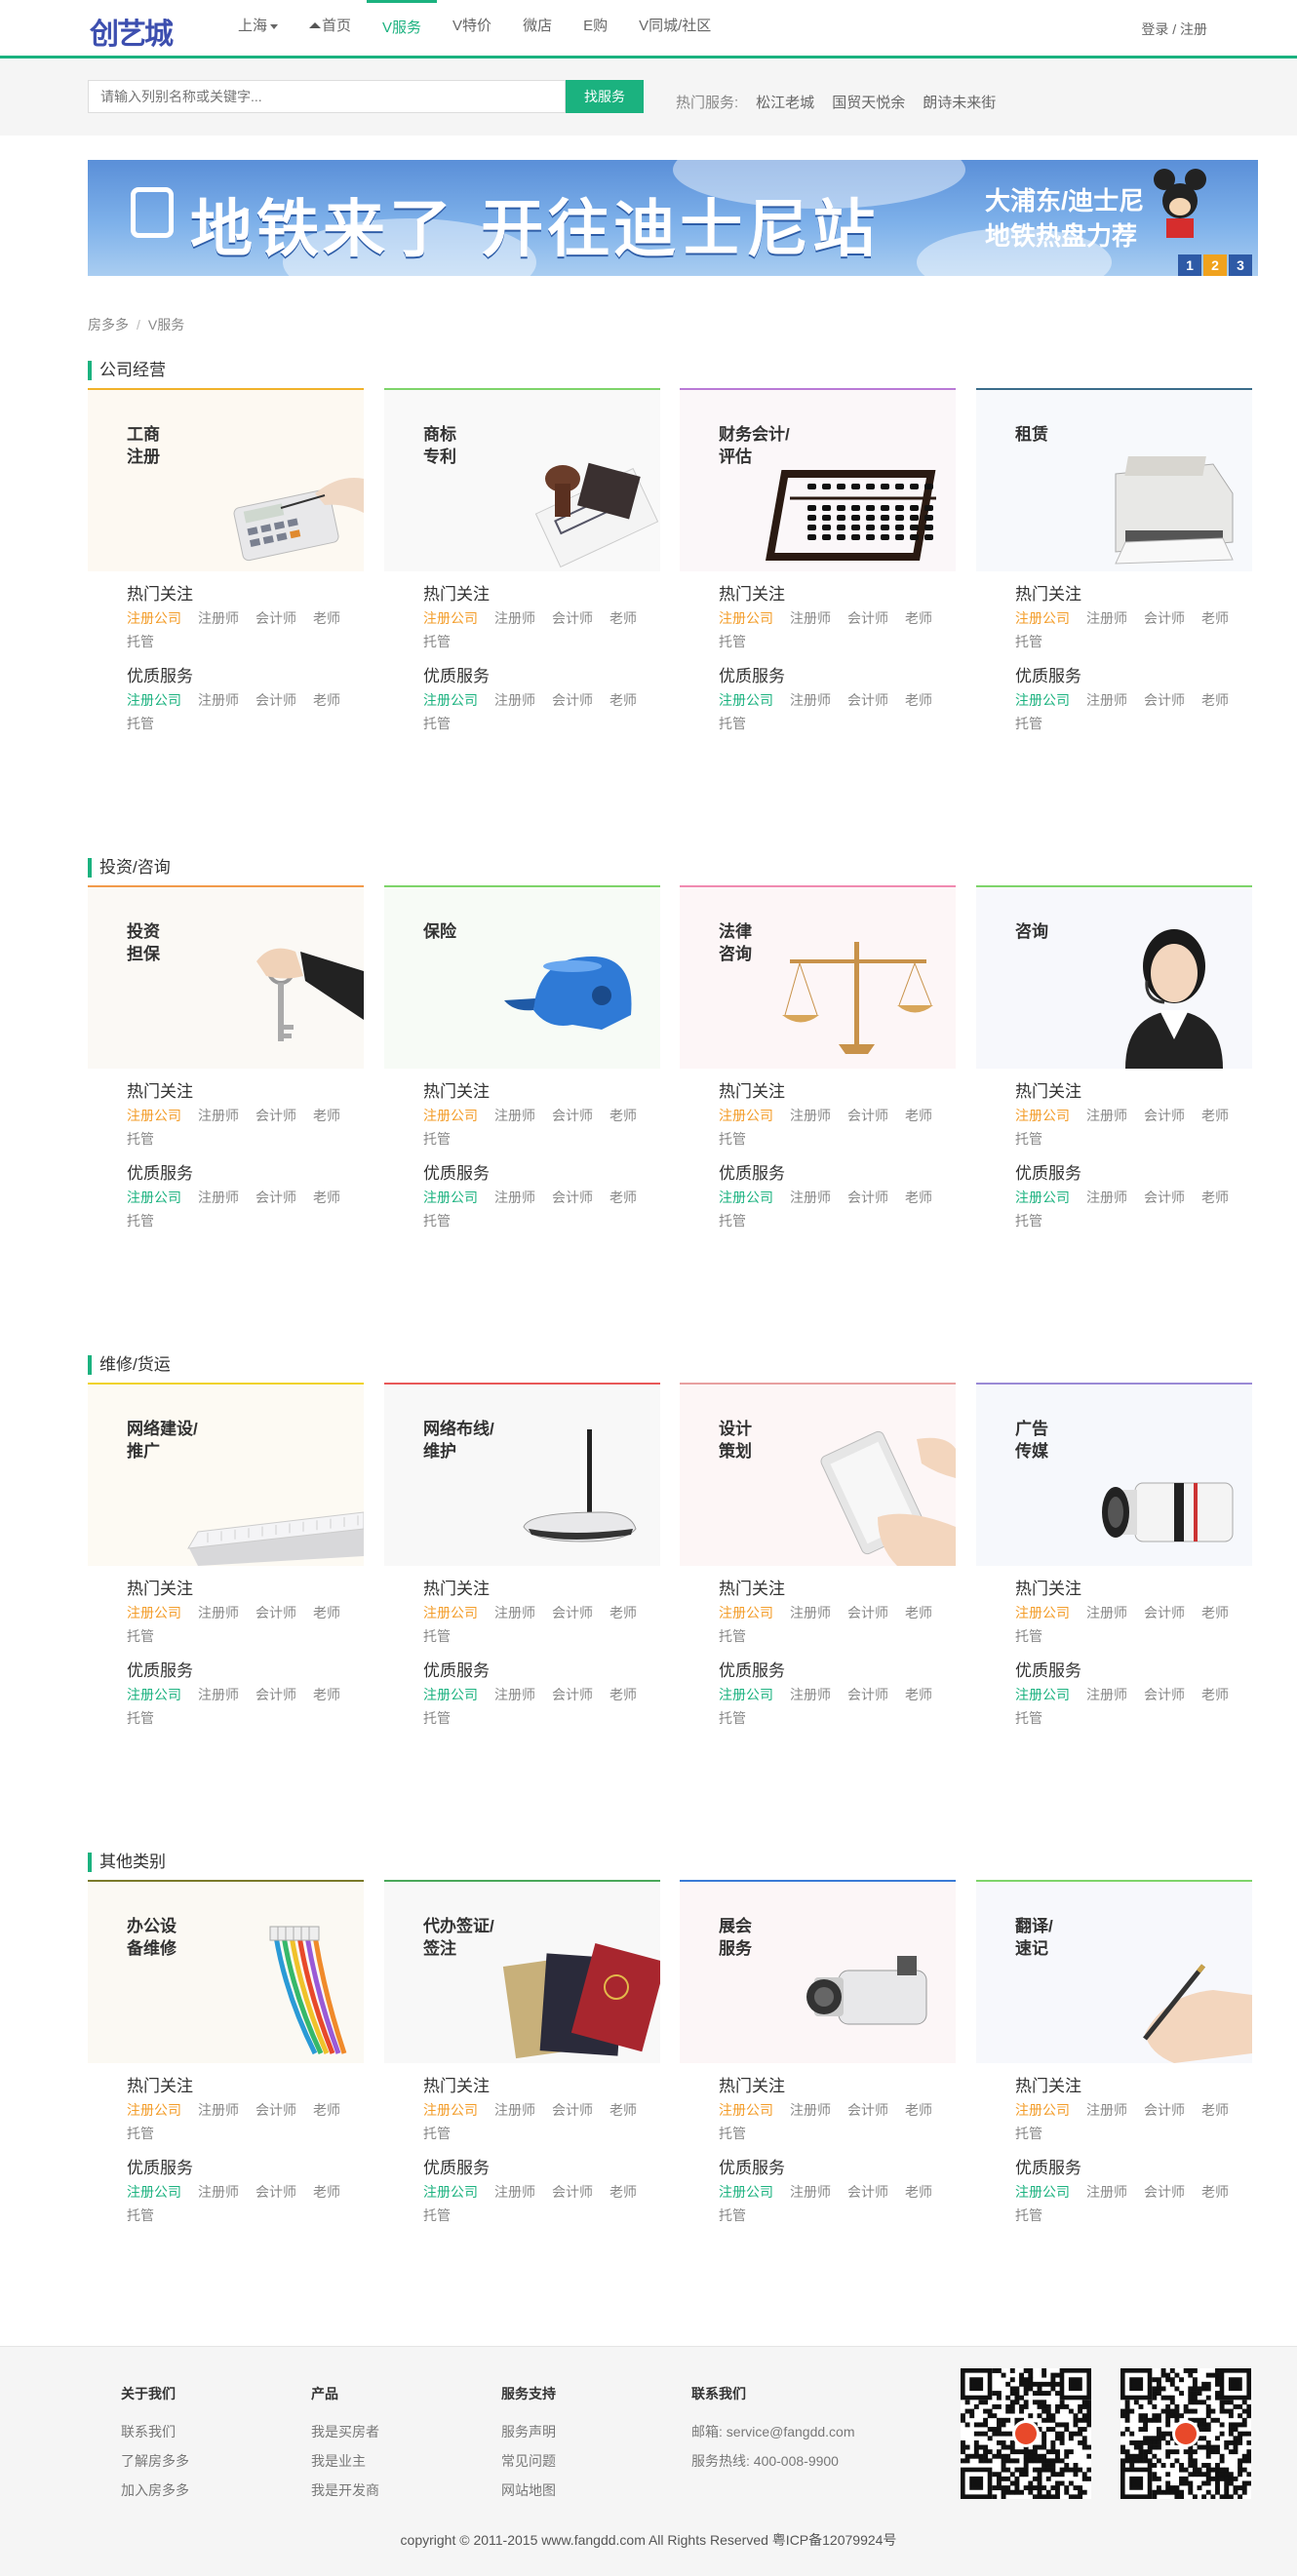 This screenshot has width=1297, height=2576. Describe the element at coordinates (785, 102) in the screenshot. I see `hot-link: 松江老城` at that location.